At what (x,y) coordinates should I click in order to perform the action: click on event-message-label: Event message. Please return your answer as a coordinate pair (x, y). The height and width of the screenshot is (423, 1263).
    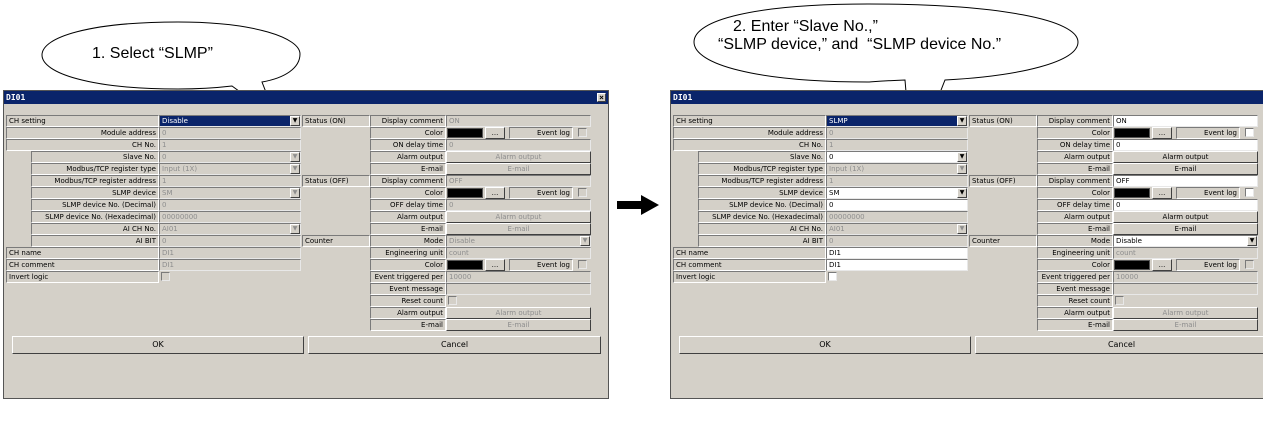
    Looking at the image, I should click on (1075, 289).